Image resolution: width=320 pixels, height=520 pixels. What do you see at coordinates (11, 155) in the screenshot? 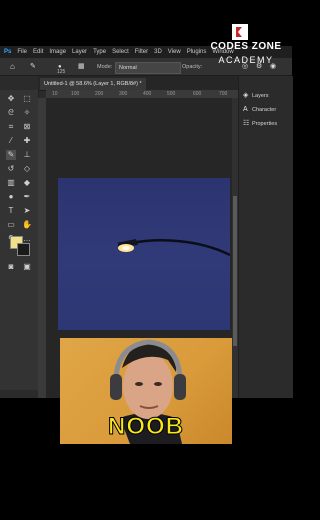
I see `brush-tool-icon: ✎` at bounding box center [11, 155].